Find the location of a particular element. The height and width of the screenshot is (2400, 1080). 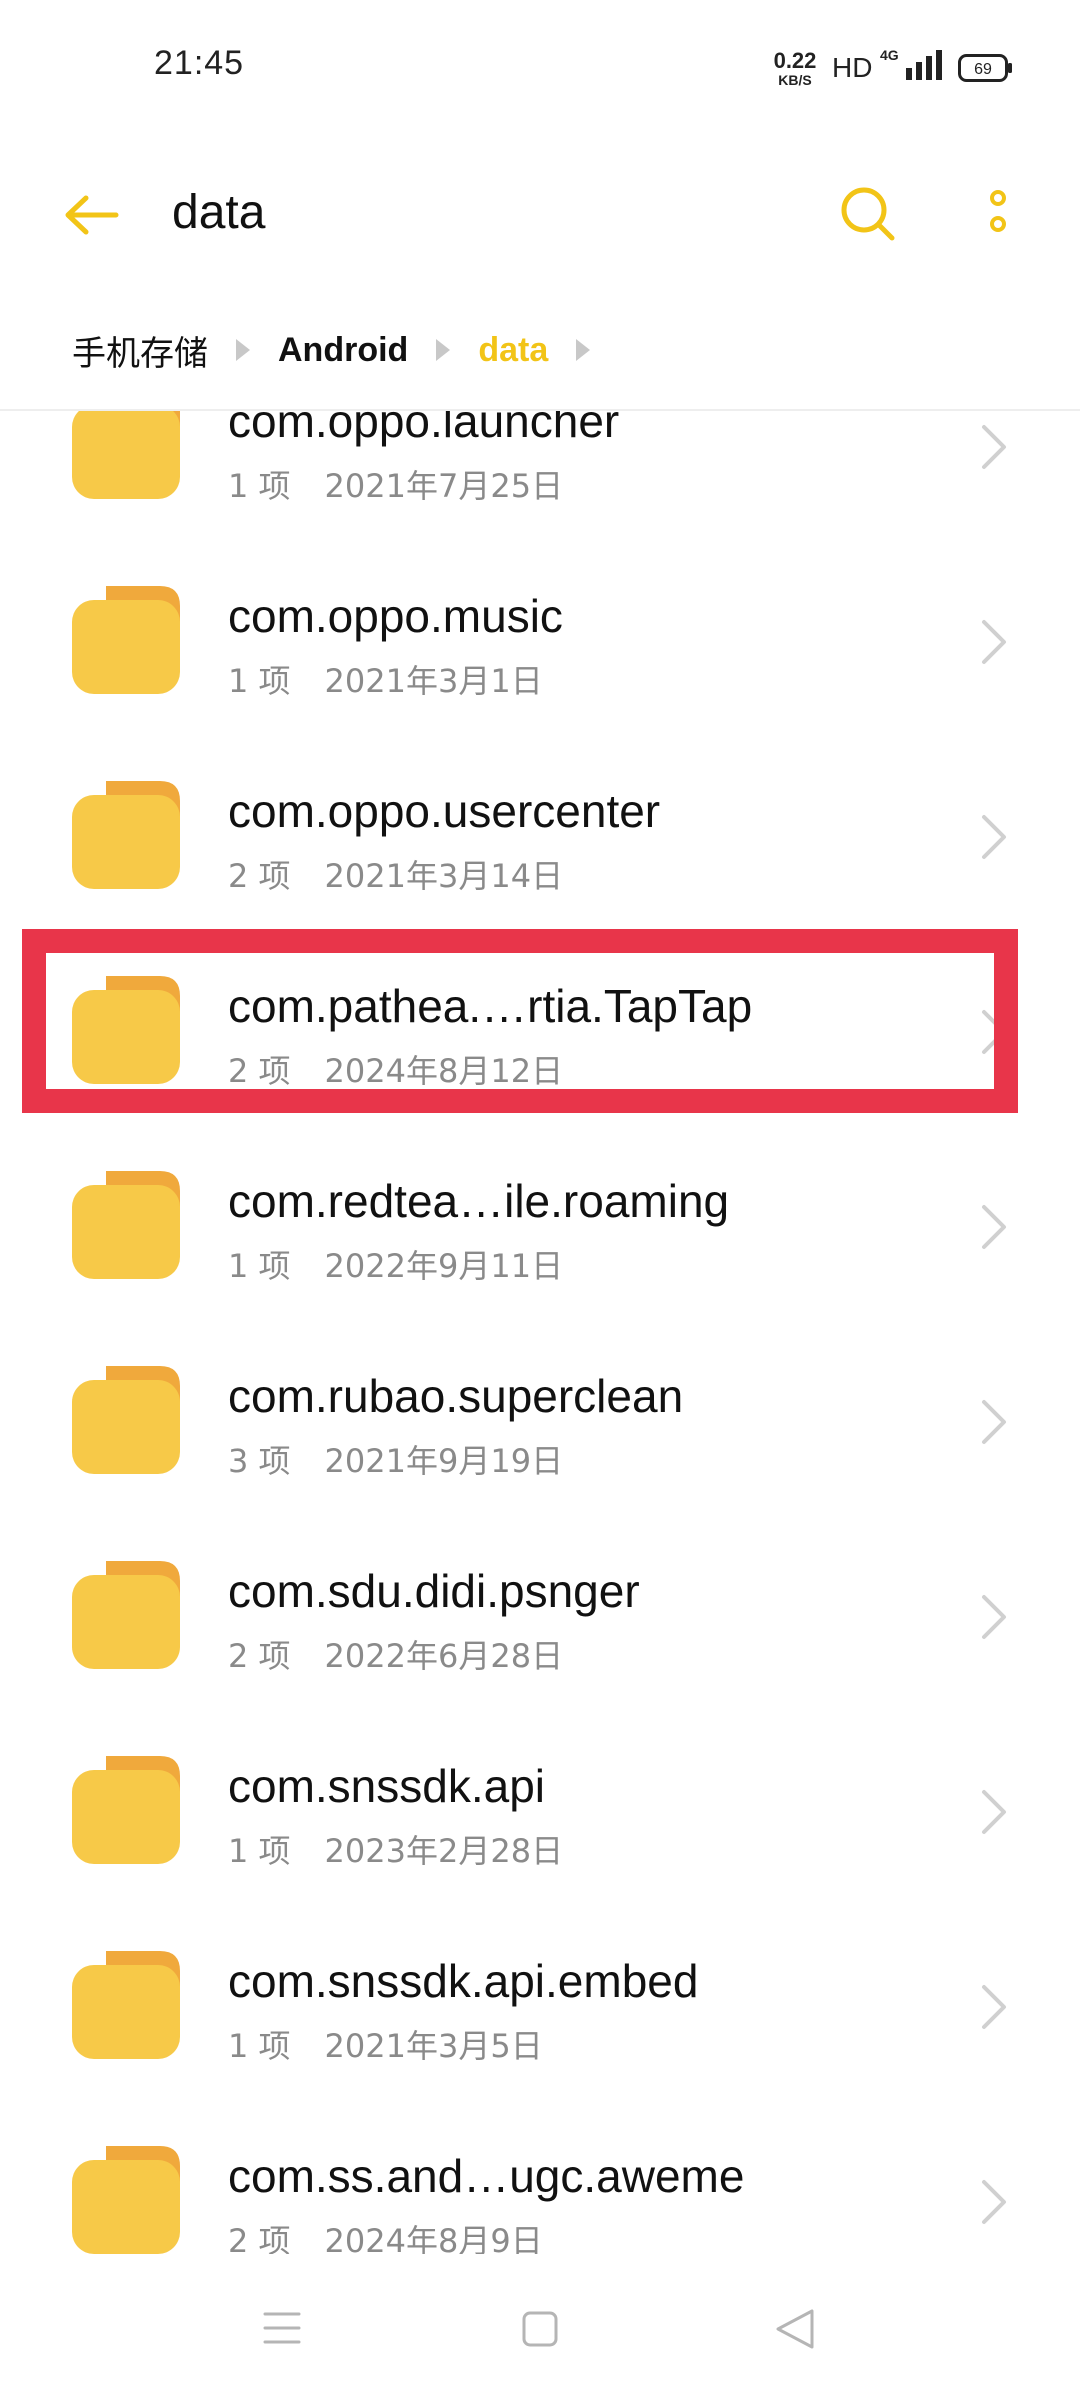

status-time: 21:45 is located at coordinates (199, 63).